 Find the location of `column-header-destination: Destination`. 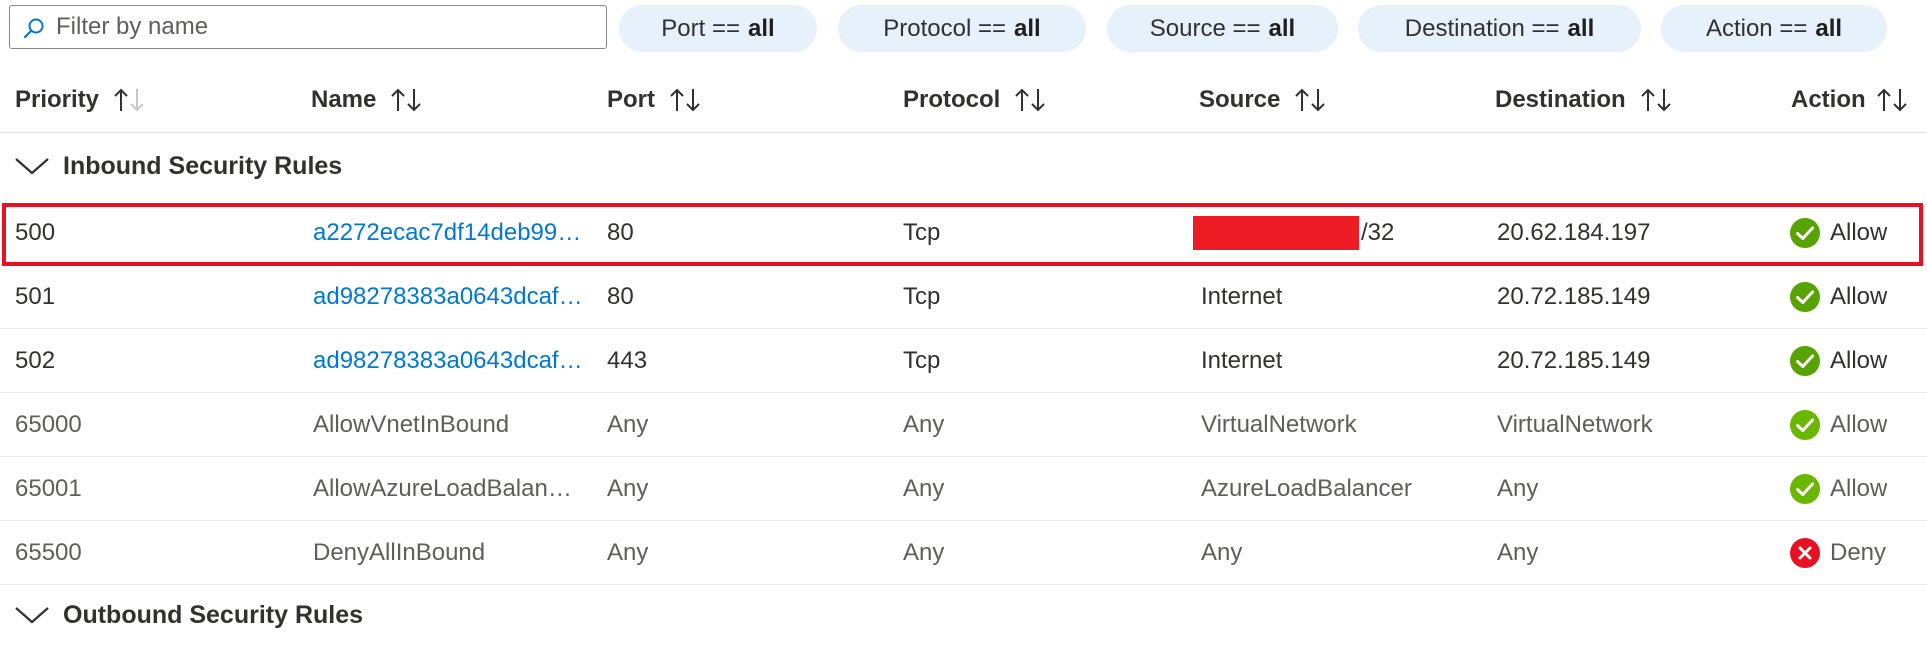

column-header-destination: Destination is located at coordinates (1585, 100).